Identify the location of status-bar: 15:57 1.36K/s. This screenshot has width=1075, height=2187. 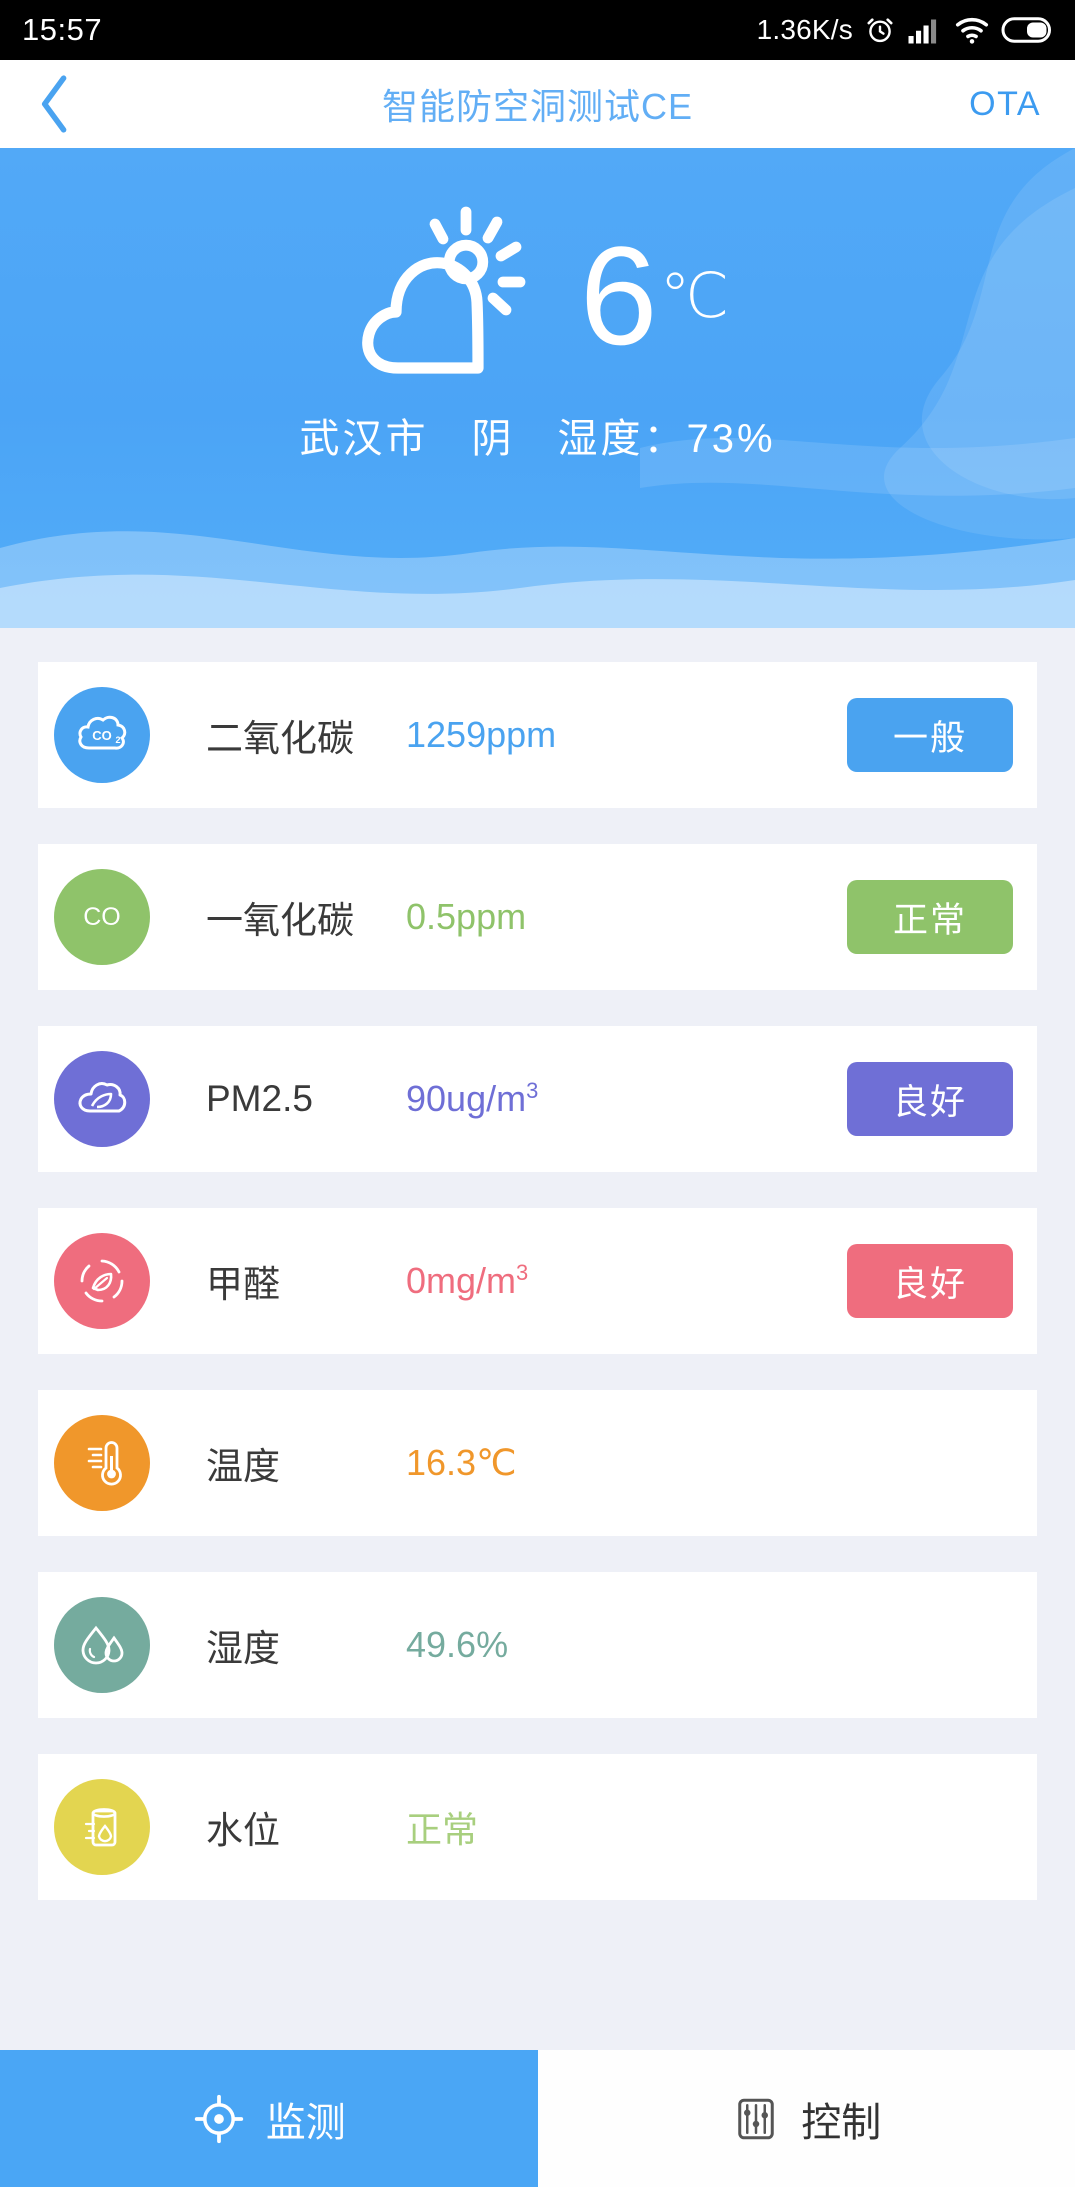
(537, 30).